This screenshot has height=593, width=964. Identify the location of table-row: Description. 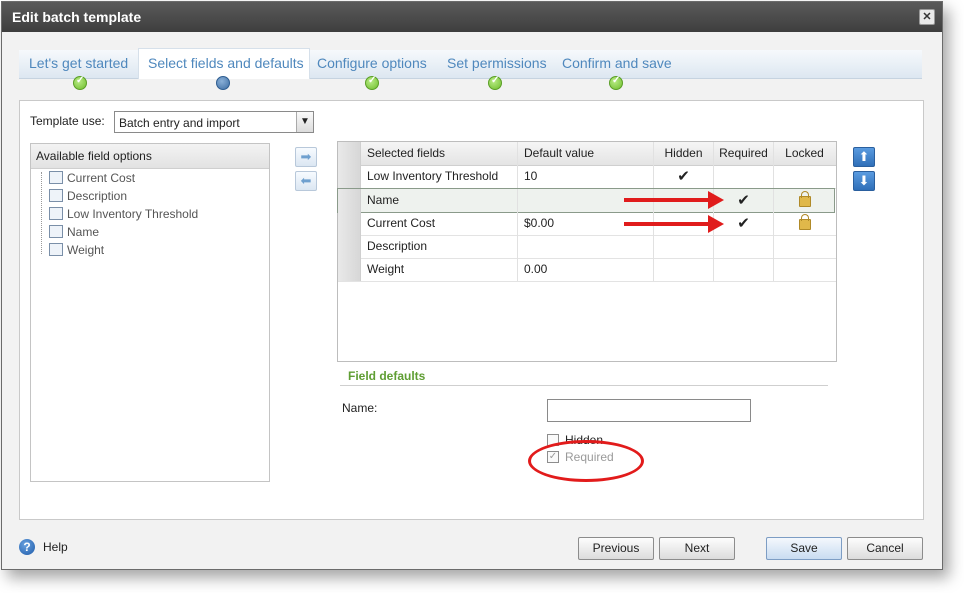
(587, 247).